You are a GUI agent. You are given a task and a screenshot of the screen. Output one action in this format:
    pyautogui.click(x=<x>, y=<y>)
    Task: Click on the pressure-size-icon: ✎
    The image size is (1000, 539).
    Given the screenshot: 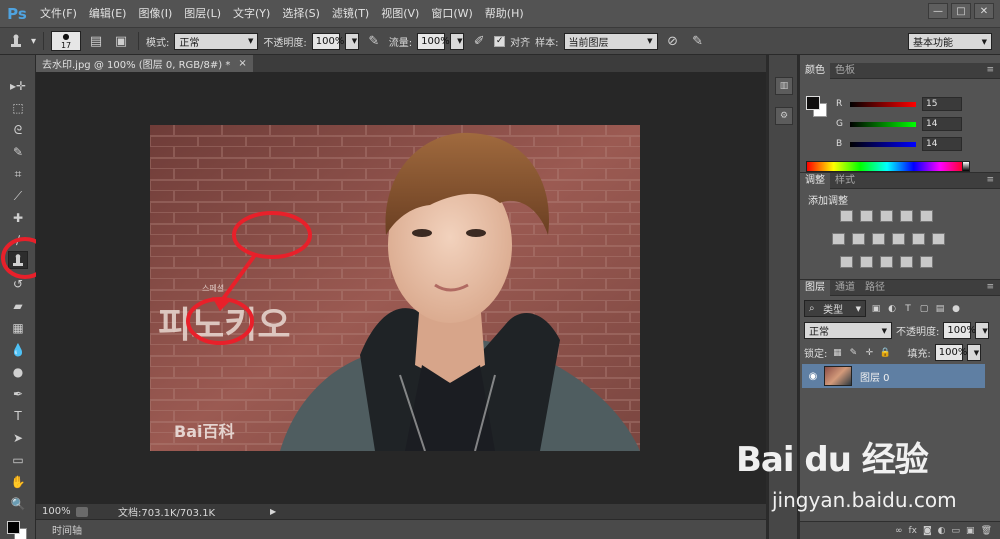 What is the action you would take?
    pyautogui.click(x=698, y=41)
    